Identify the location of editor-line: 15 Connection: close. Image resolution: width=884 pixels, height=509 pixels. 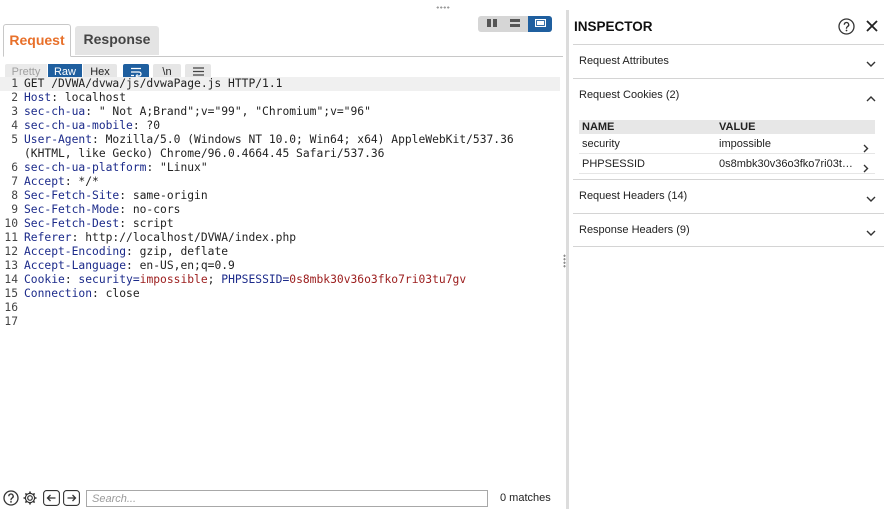
(280, 294).